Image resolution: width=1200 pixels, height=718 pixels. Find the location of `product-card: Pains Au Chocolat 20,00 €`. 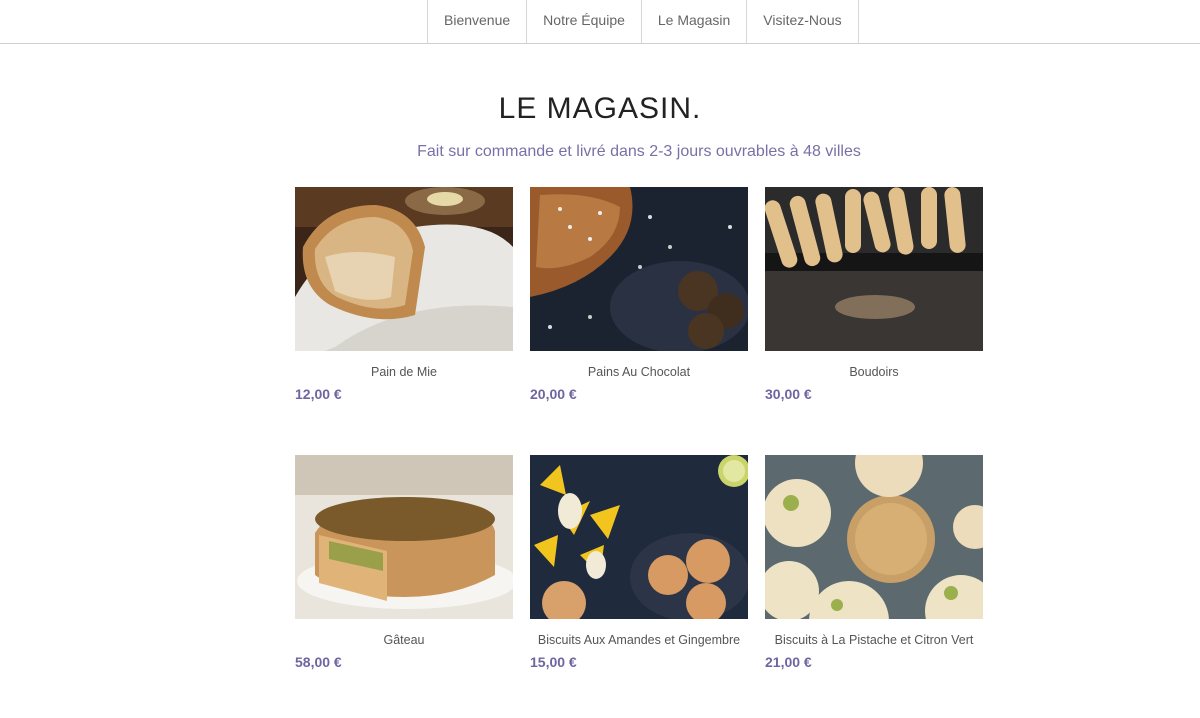

product-card: Pains Au Chocolat 20,00 € is located at coordinates (639, 294).